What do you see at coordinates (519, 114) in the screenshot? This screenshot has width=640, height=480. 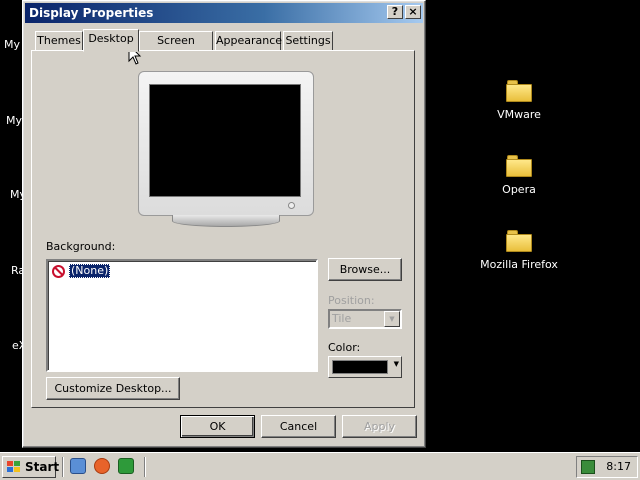 I see `desktop-icon-label: VMware` at bounding box center [519, 114].